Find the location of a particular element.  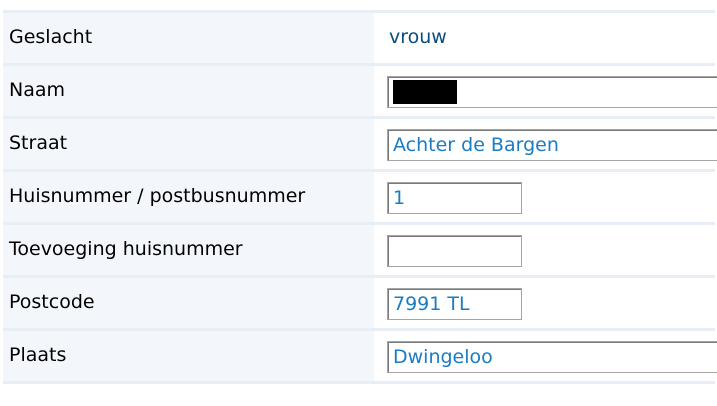

city-row: Plaats Dwingeloo is located at coordinates (360, 356).